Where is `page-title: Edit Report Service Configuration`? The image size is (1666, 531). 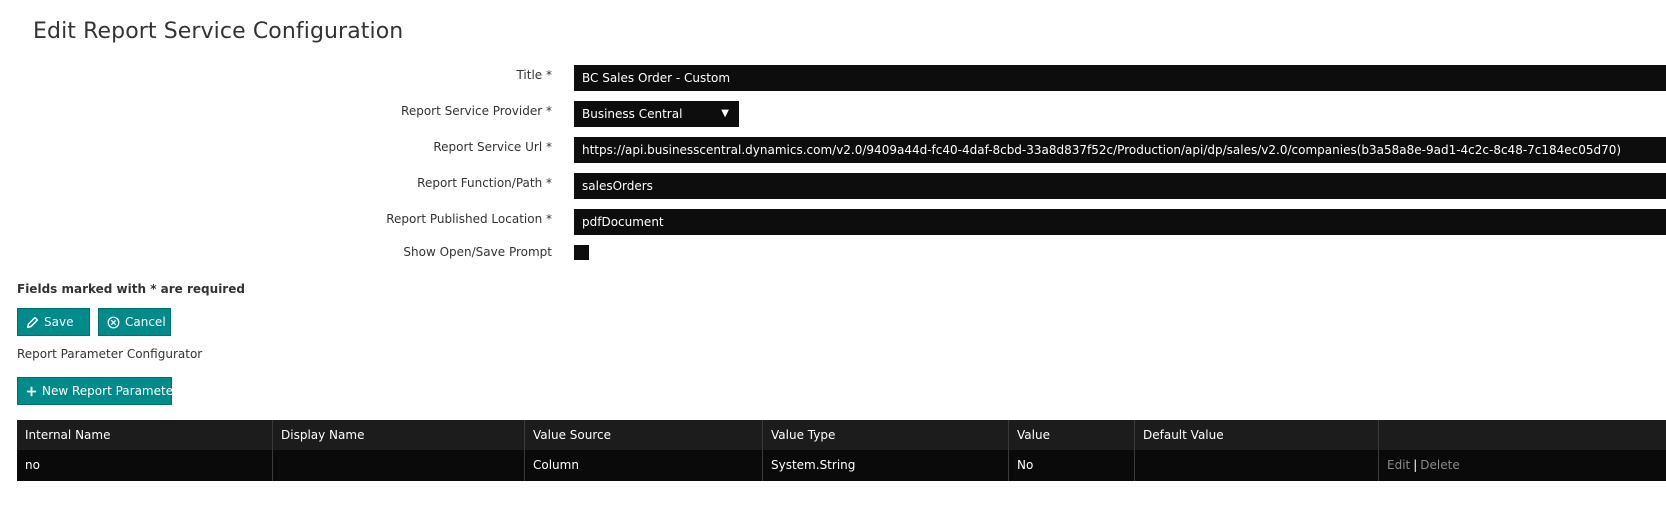 page-title: Edit Report Service Configuration is located at coordinates (218, 31).